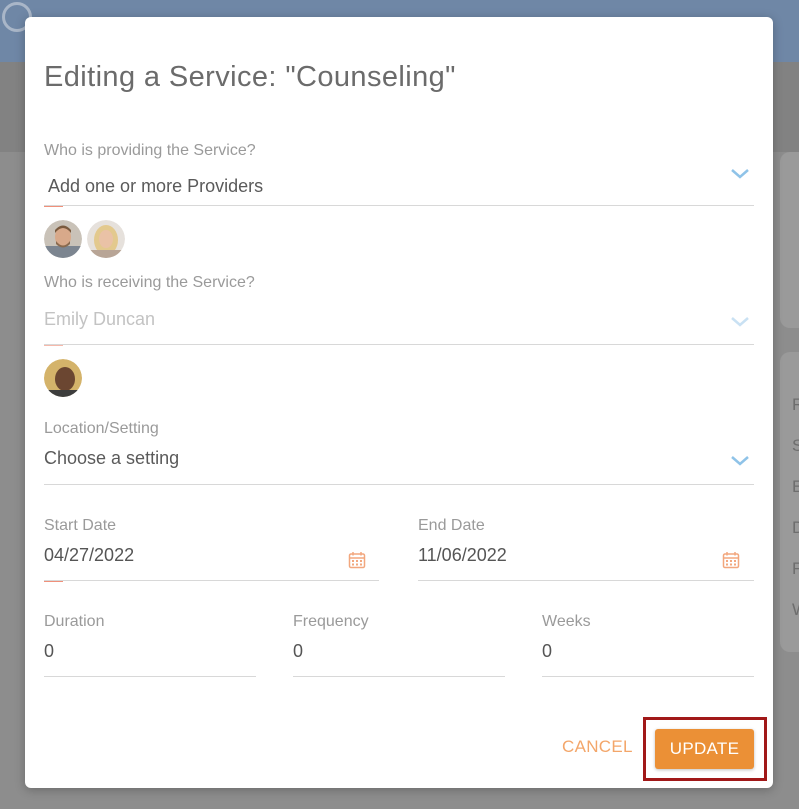 The image size is (799, 809). I want to click on providers-underline, so click(399, 205).